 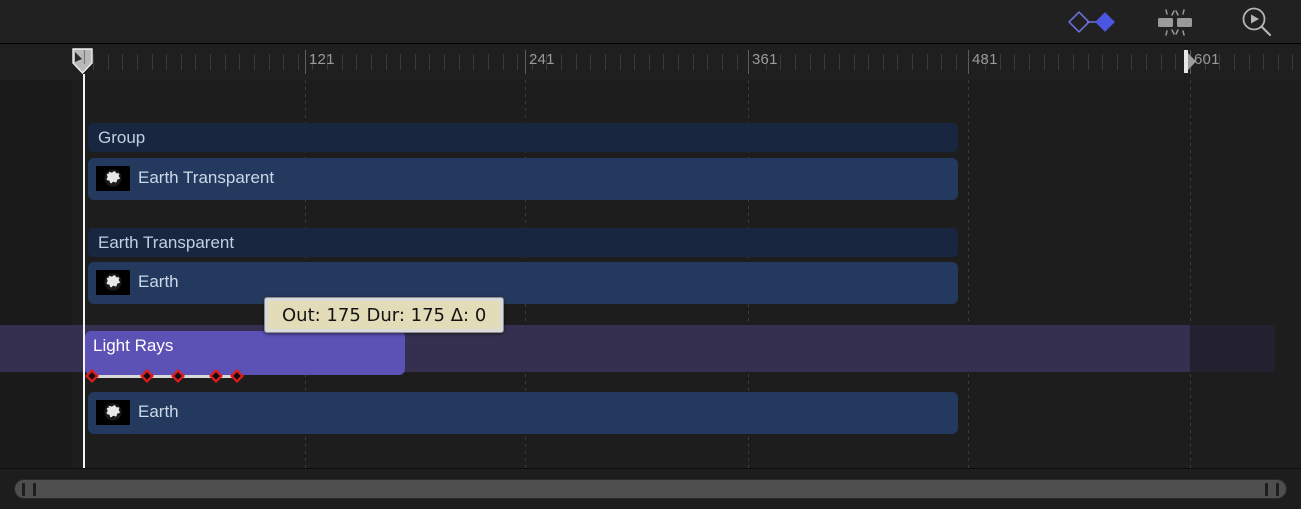 I want to click on drag-info-tooltip-body: Out: 175 Dur: 175 Δ: 0, so click(x=384, y=315).